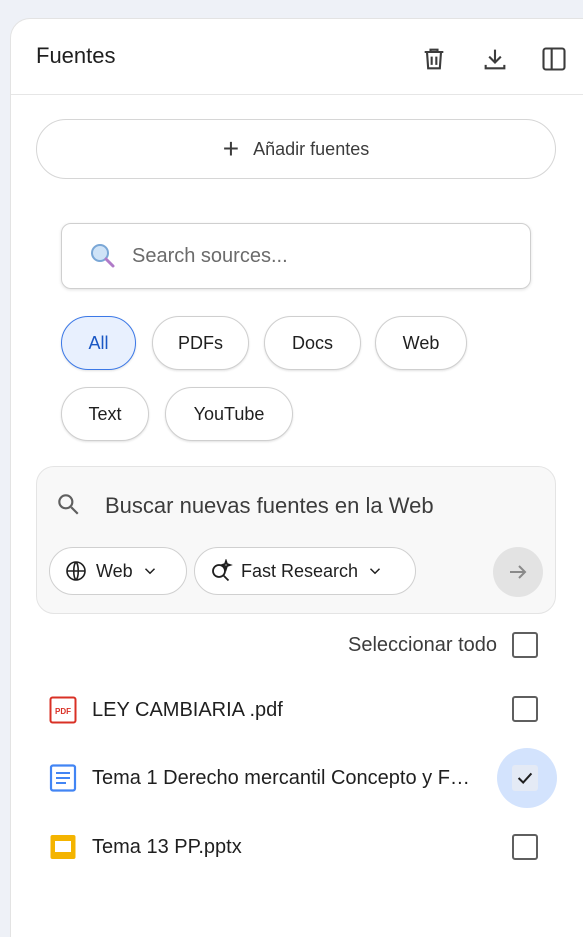 The width and height of the screenshot is (583, 937). What do you see at coordinates (63, 847) in the screenshot?
I see `slides-file-icon` at bounding box center [63, 847].